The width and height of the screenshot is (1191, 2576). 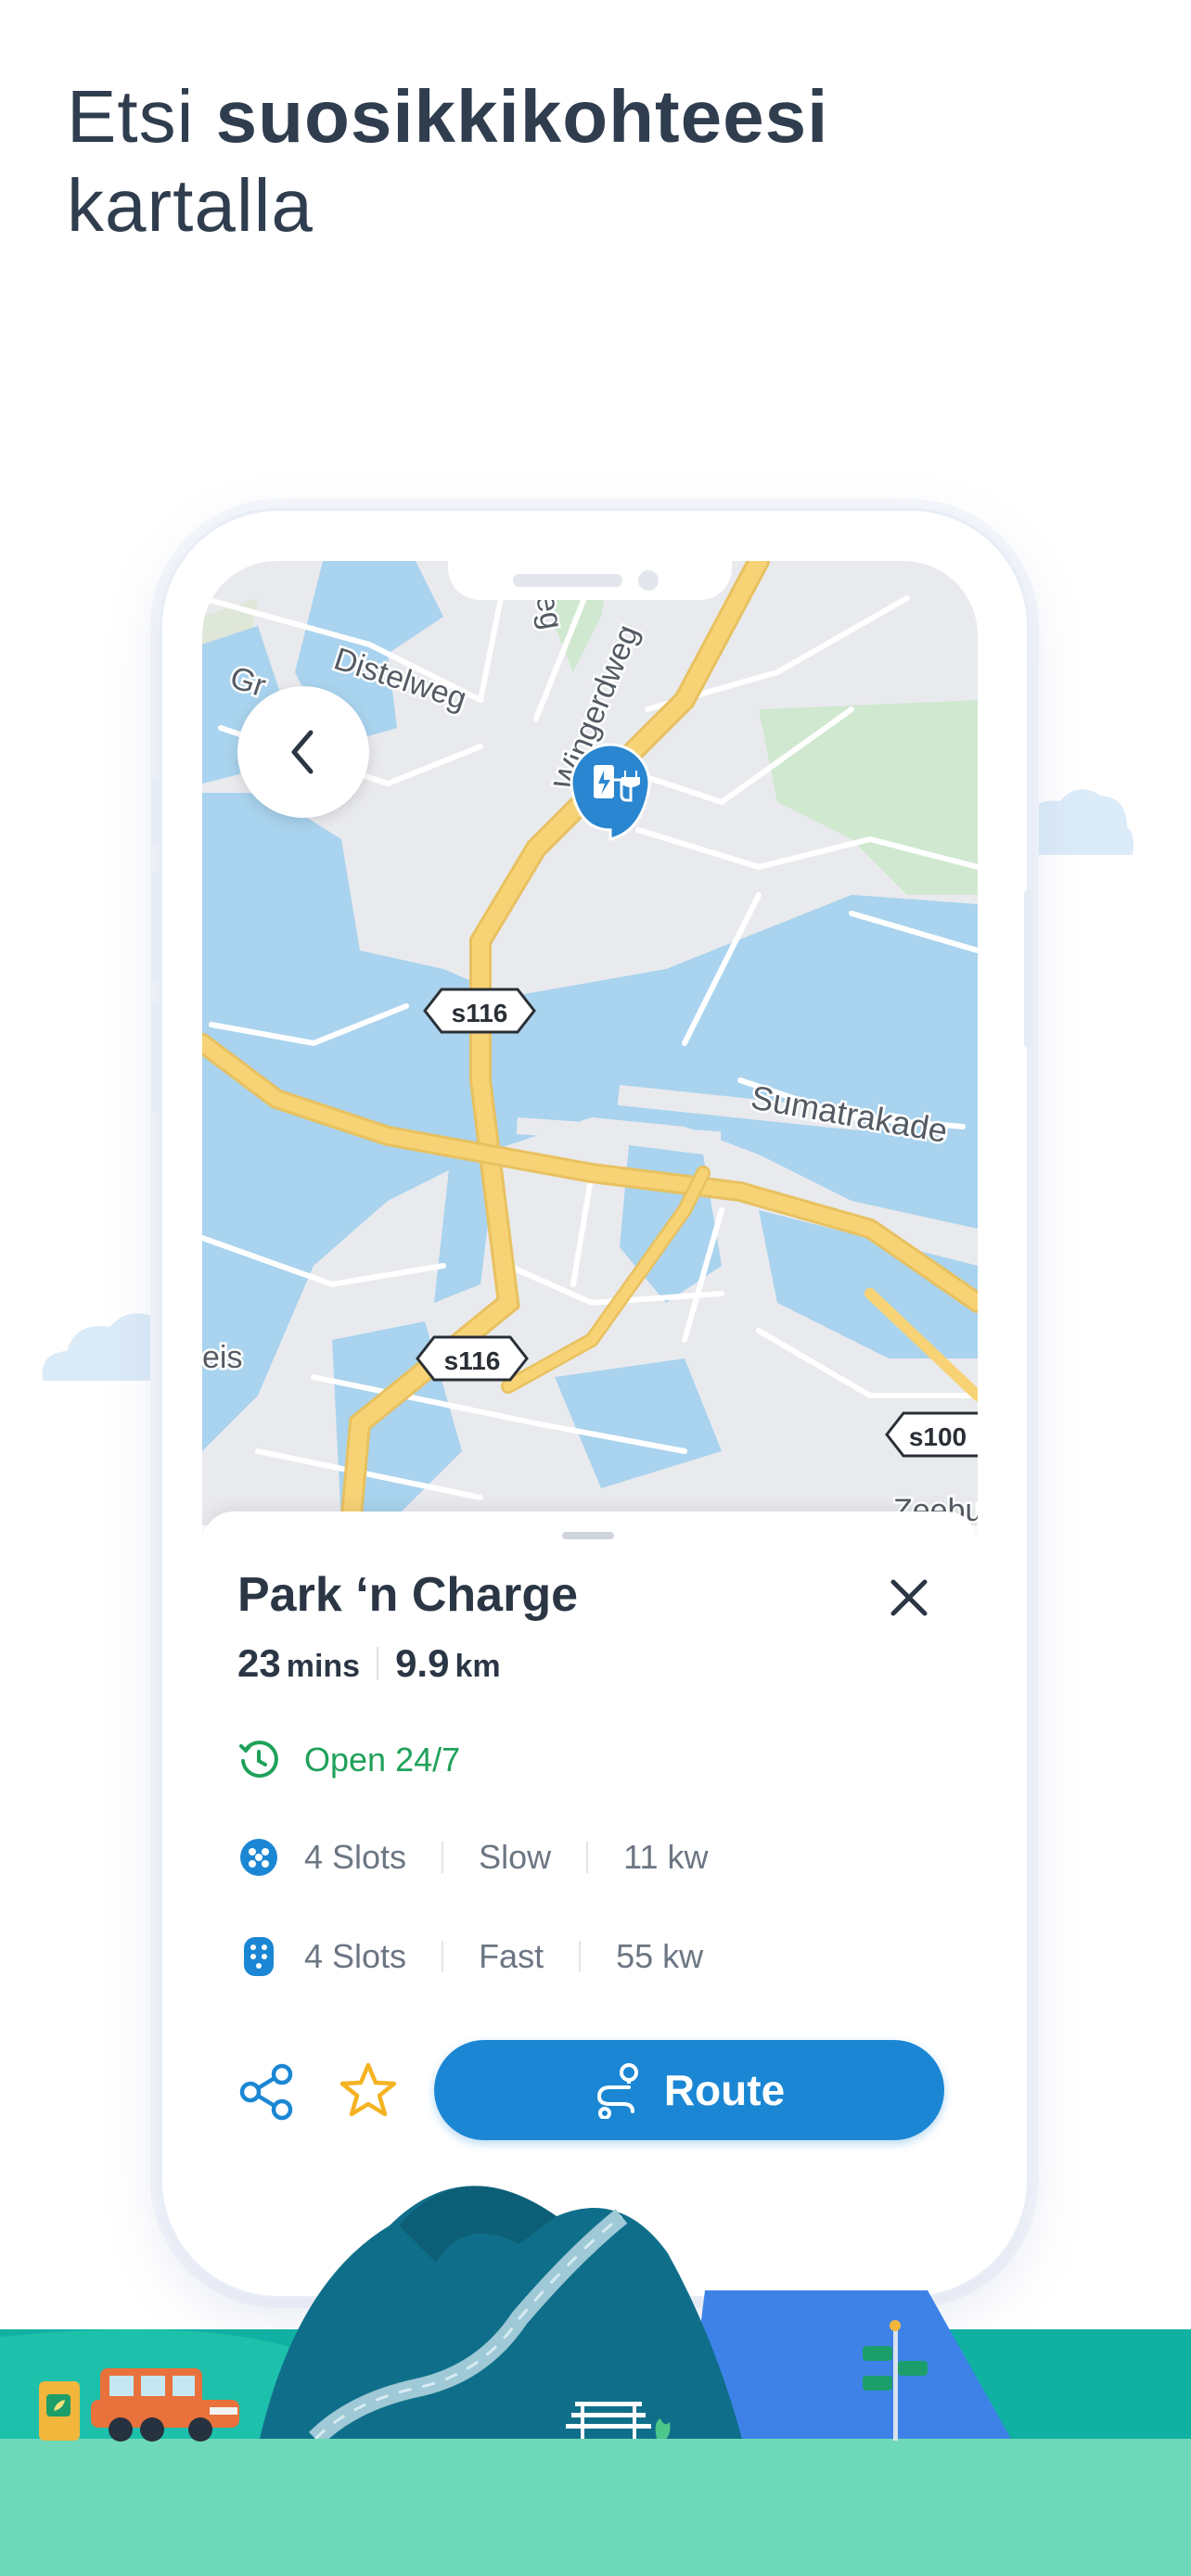 I want to click on route-icon, so click(x=617, y=2091).